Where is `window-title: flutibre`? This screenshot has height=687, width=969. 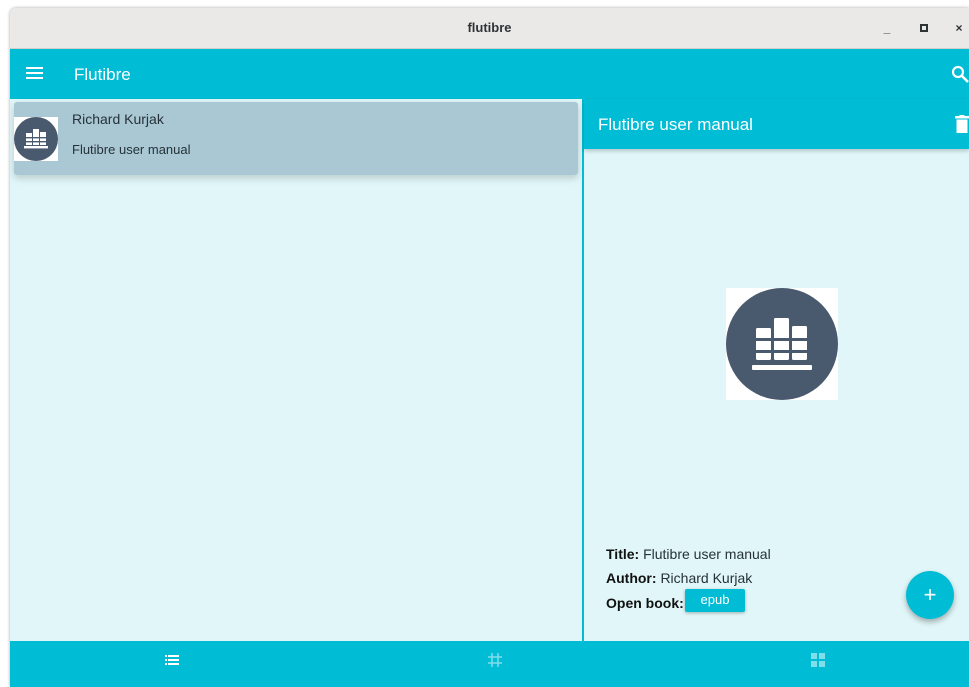 window-title: flutibre is located at coordinates (489, 27).